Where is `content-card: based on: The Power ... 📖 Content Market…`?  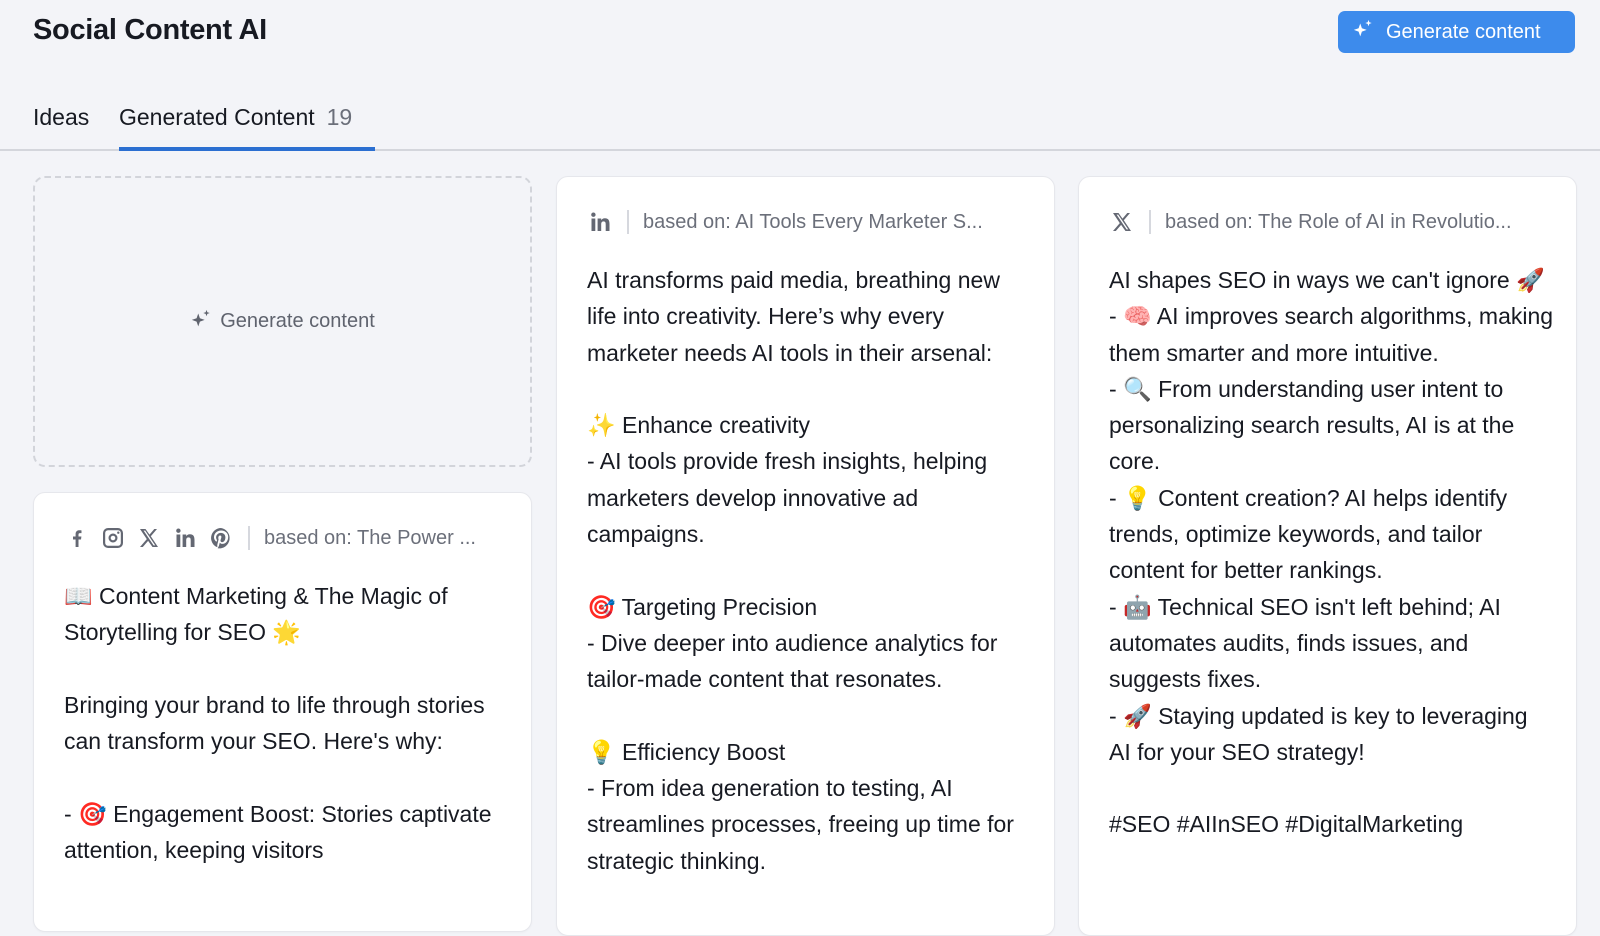
content-card: based on: The Power ... 📖 Content Market… is located at coordinates (282, 712).